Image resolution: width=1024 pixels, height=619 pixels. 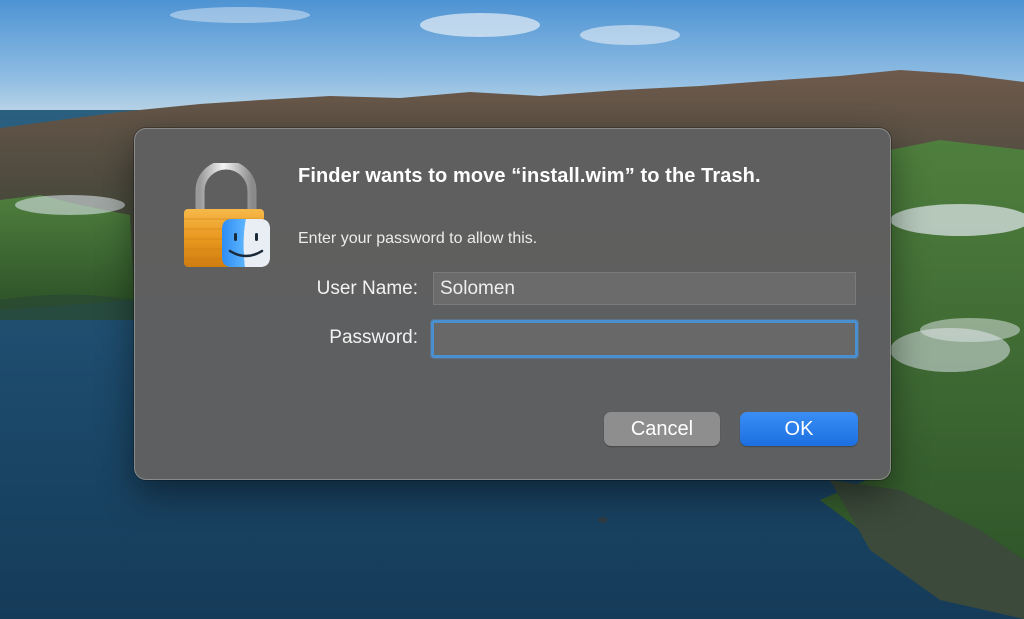 What do you see at coordinates (644, 339) in the screenshot?
I see `password-field` at bounding box center [644, 339].